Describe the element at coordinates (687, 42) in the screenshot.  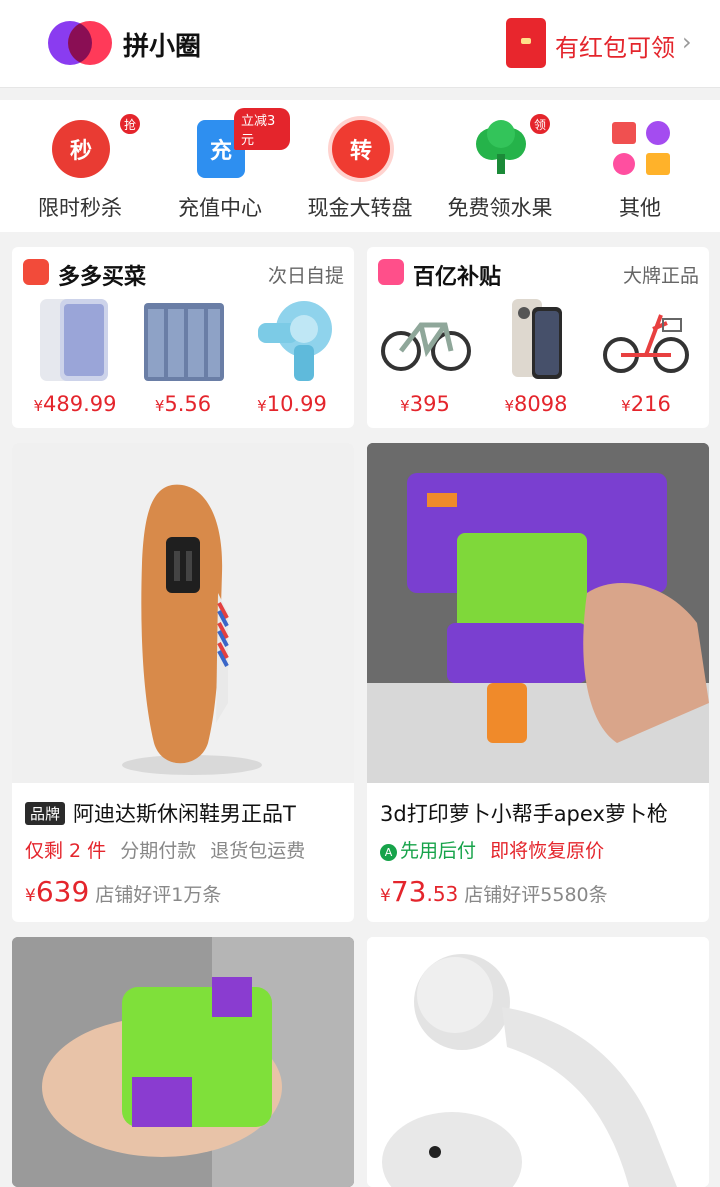
I see `chevron-right-icon: ›` at that location.